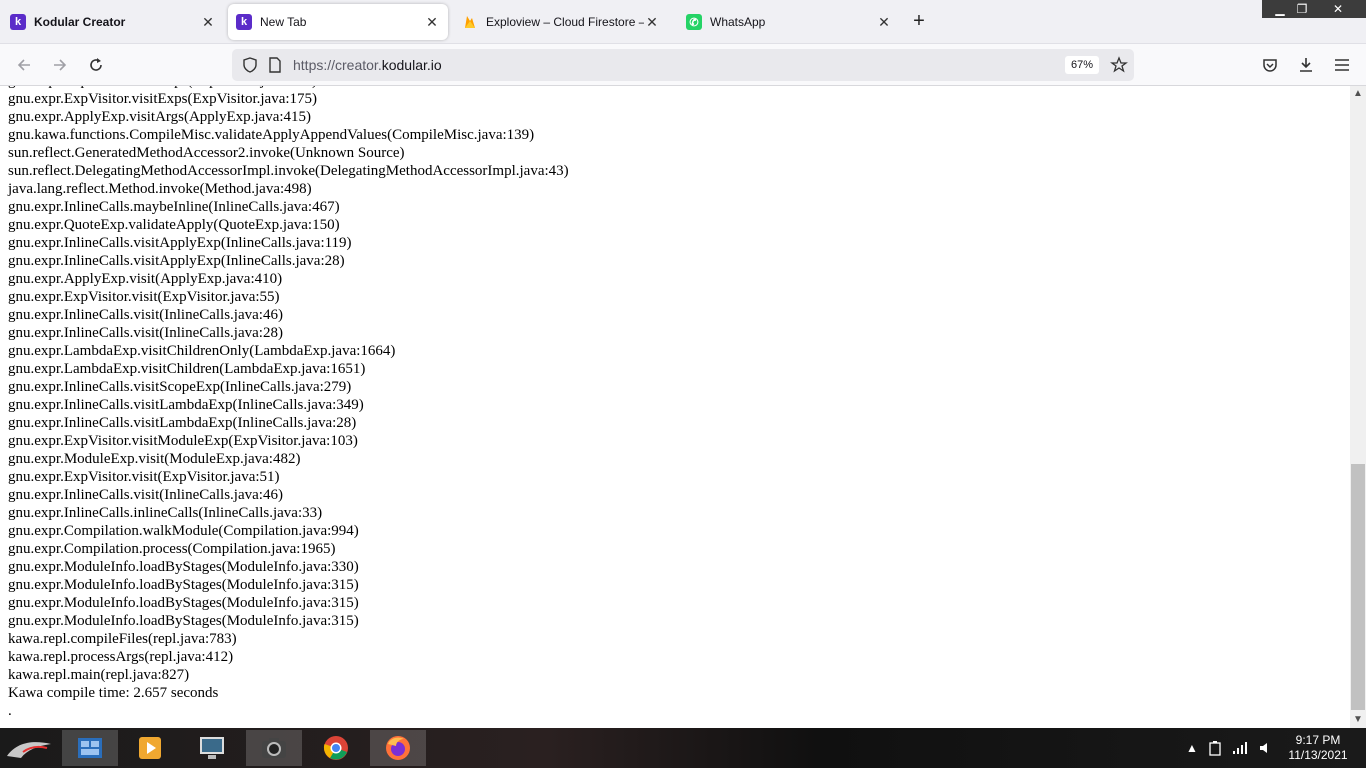 Image resolution: width=1366 pixels, height=768 pixels. I want to click on forward-button, so click(60, 65).